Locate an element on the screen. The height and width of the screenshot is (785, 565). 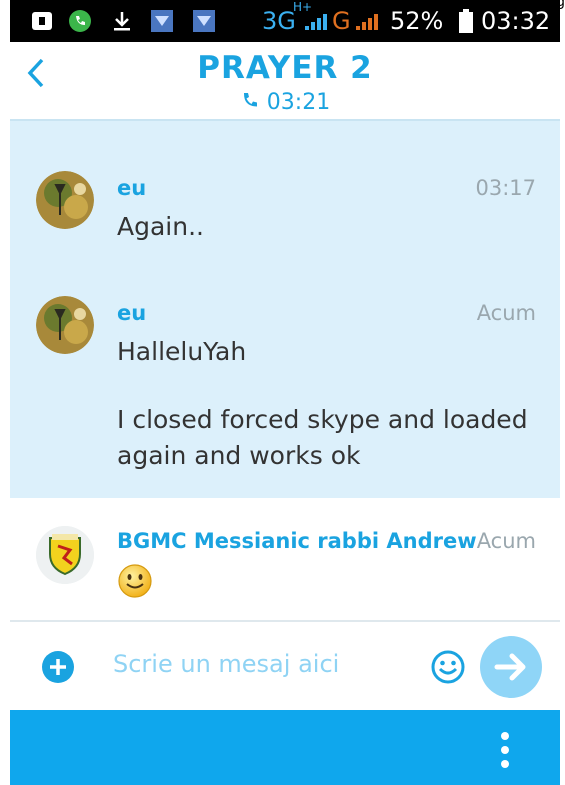
send-button is located at coordinates (511, 667).